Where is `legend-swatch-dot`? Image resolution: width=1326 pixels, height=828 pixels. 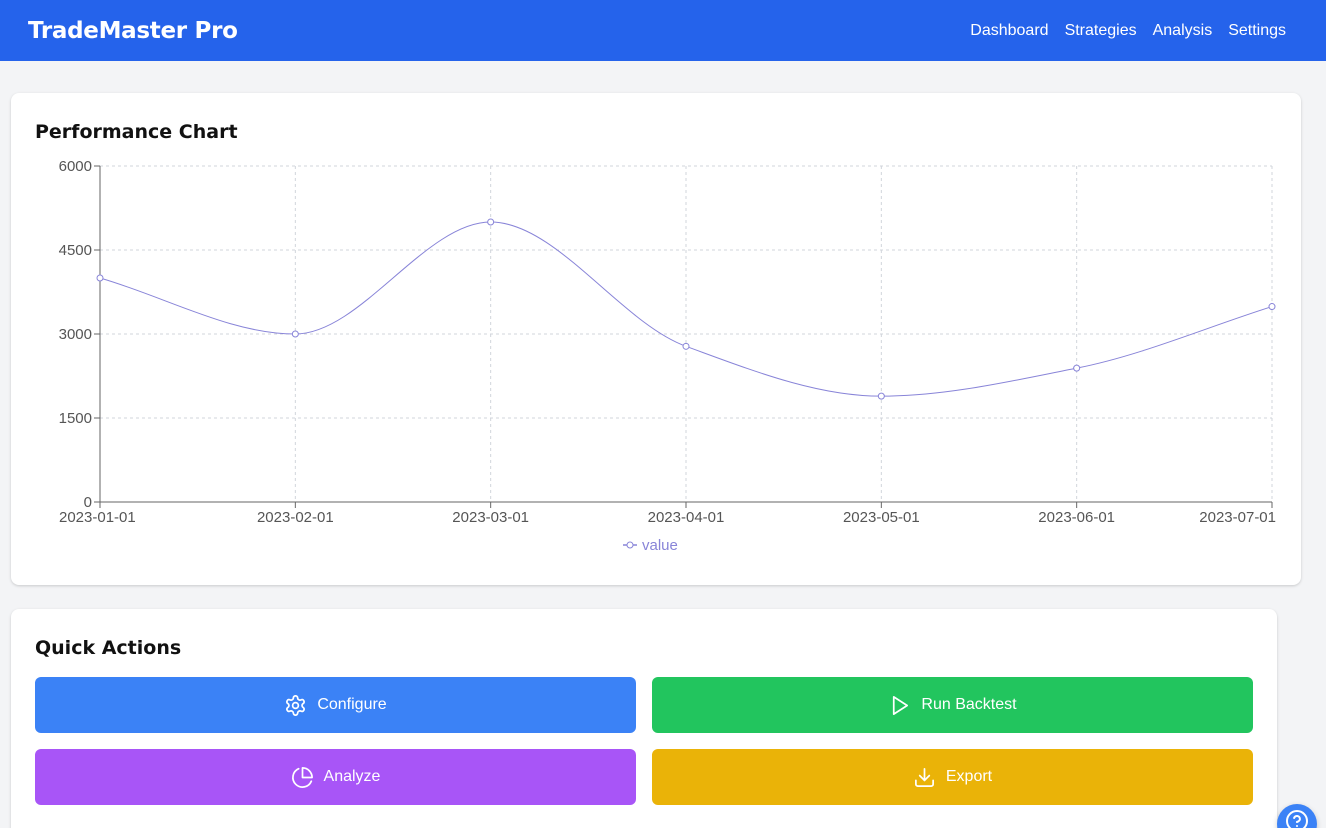 legend-swatch-dot is located at coordinates (630, 545).